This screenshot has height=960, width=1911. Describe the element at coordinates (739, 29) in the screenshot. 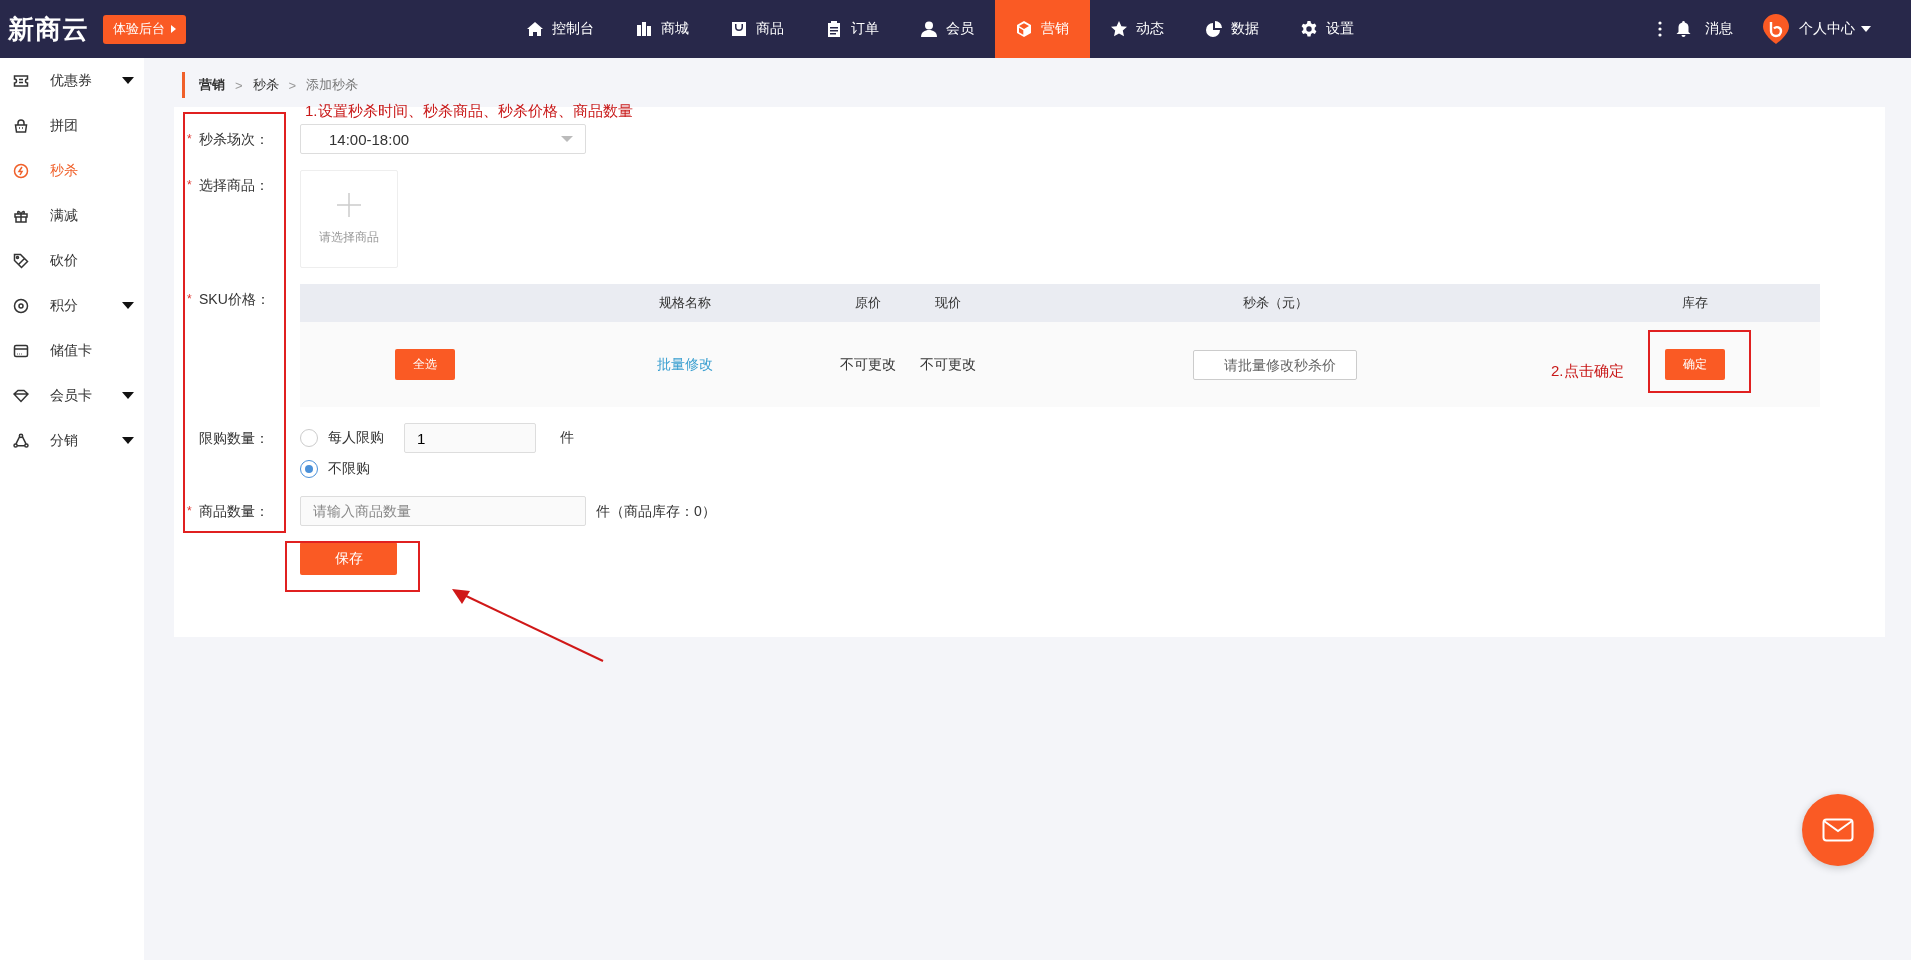

I see `bag-icon` at that location.